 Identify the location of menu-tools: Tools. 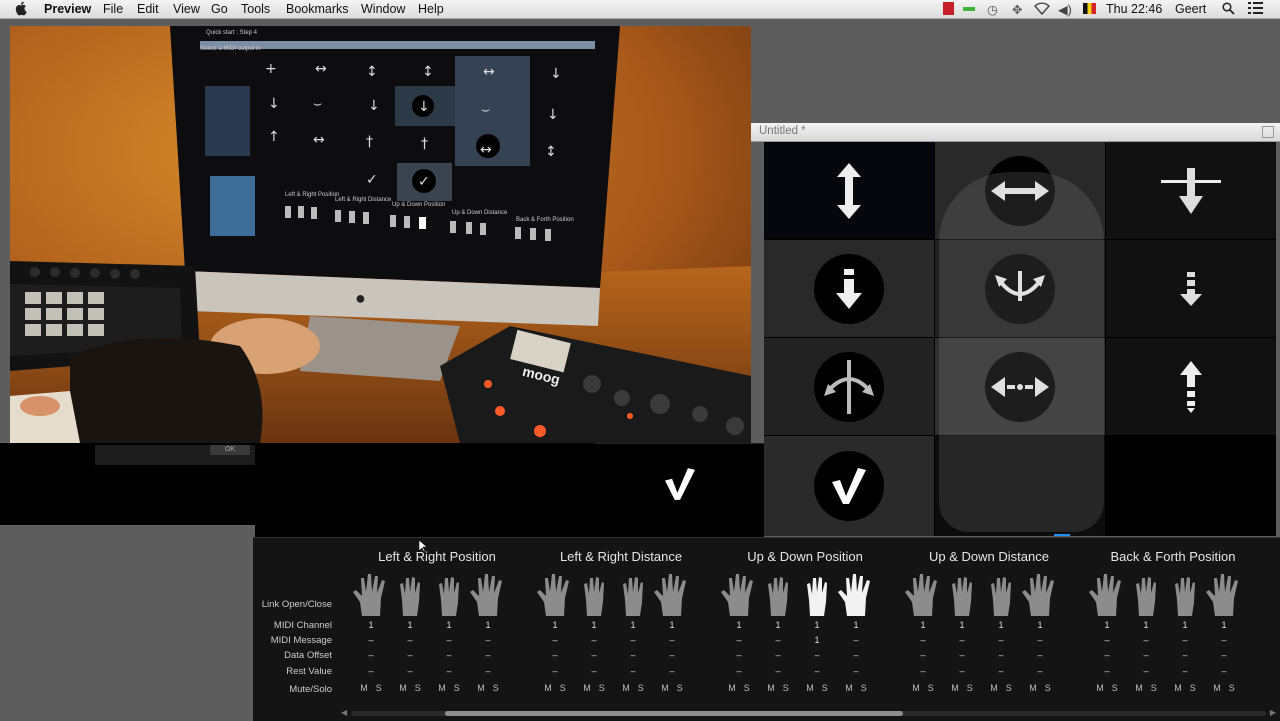
(255, 9).